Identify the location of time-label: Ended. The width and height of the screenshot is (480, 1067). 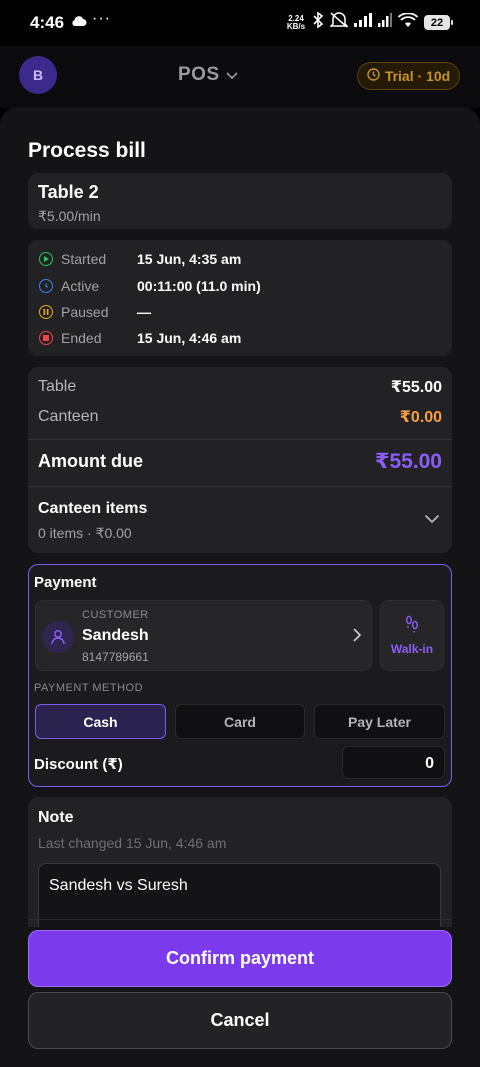
(81, 338).